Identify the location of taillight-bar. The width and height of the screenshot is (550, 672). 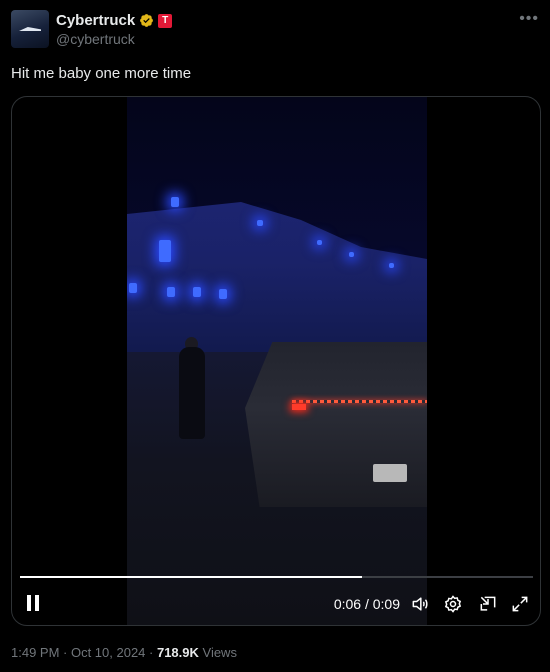
(359, 401).